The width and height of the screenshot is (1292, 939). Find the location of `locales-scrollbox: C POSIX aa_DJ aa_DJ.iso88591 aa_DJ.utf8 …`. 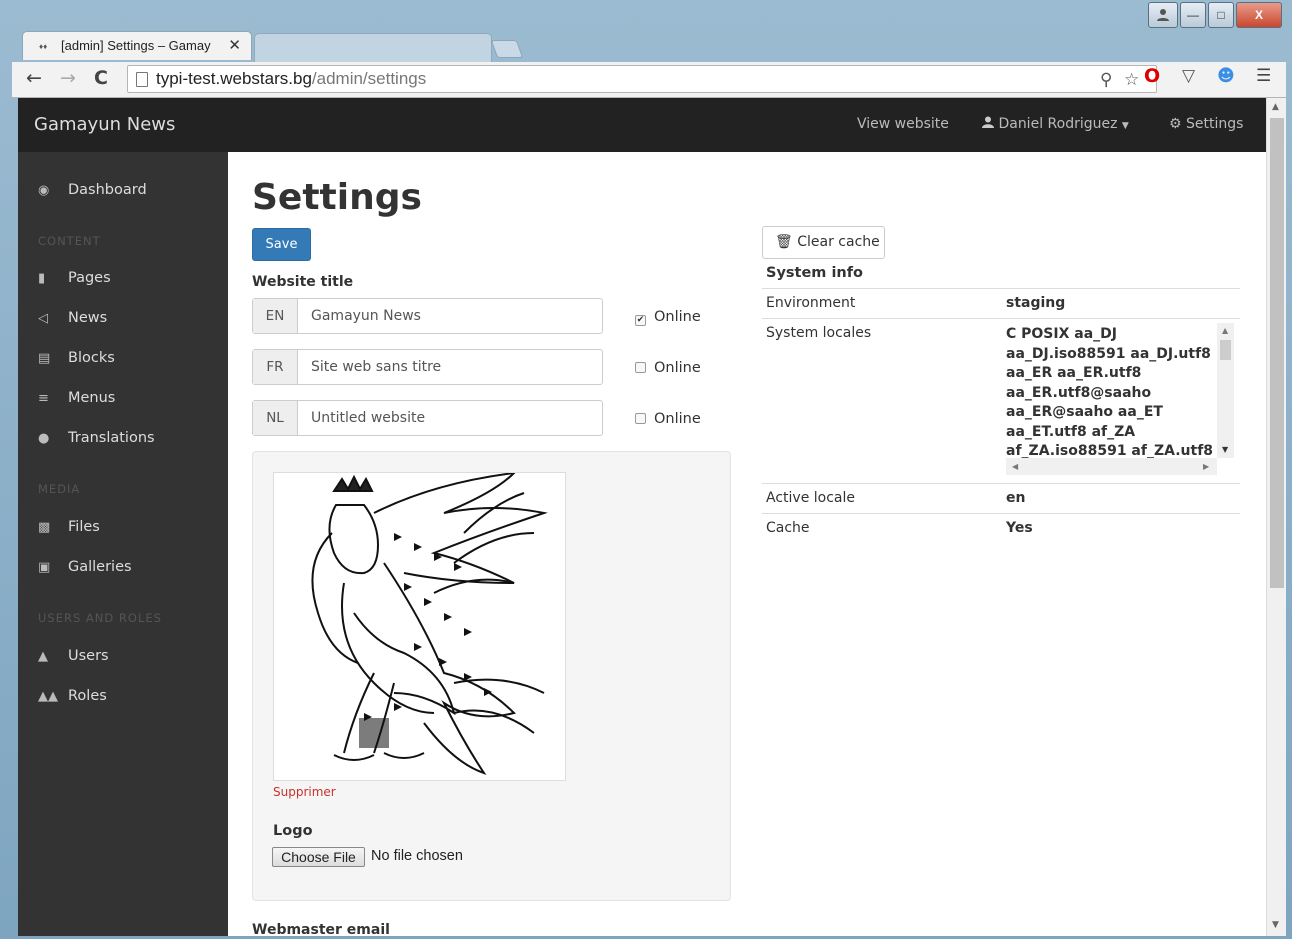

locales-scrollbox: C POSIX aa_DJ aa_DJ.iso88591 aa_DJ.utf8 … is located at coordinates (1120, 400).